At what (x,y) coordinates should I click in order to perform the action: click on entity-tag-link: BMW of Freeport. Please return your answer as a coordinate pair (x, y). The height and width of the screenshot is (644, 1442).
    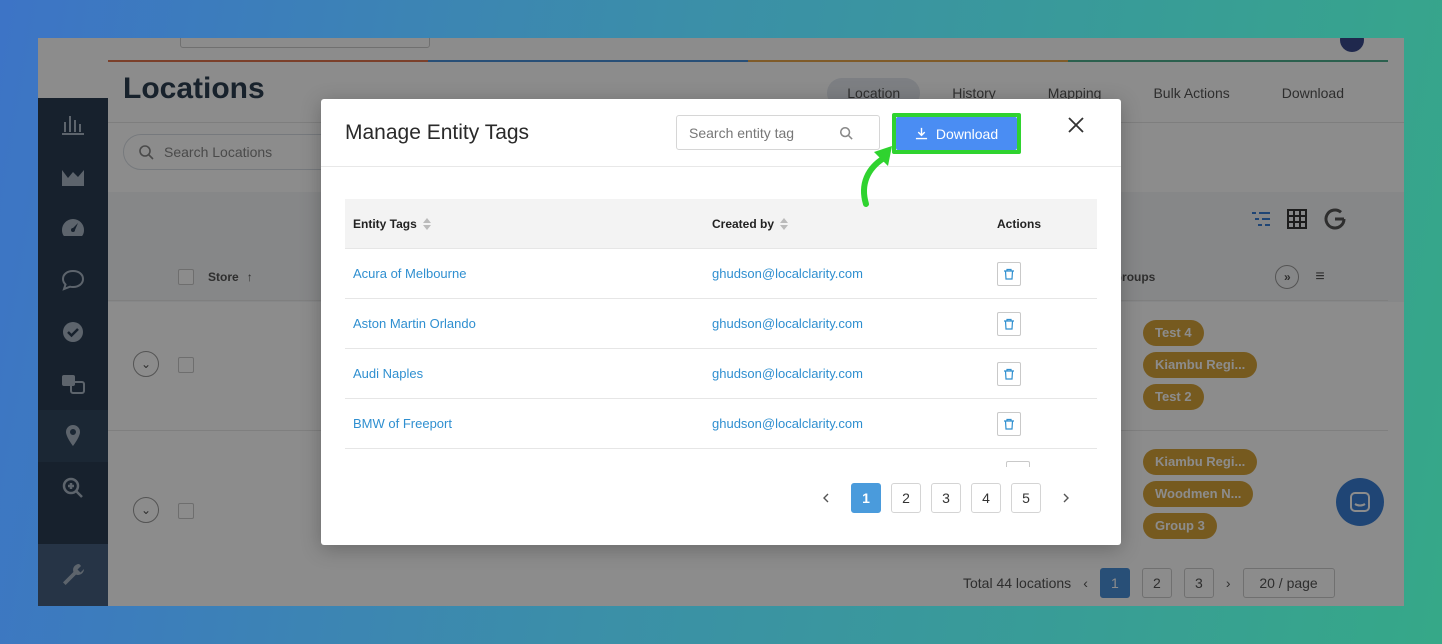
    Looking at the image, I should click on (402, 423).